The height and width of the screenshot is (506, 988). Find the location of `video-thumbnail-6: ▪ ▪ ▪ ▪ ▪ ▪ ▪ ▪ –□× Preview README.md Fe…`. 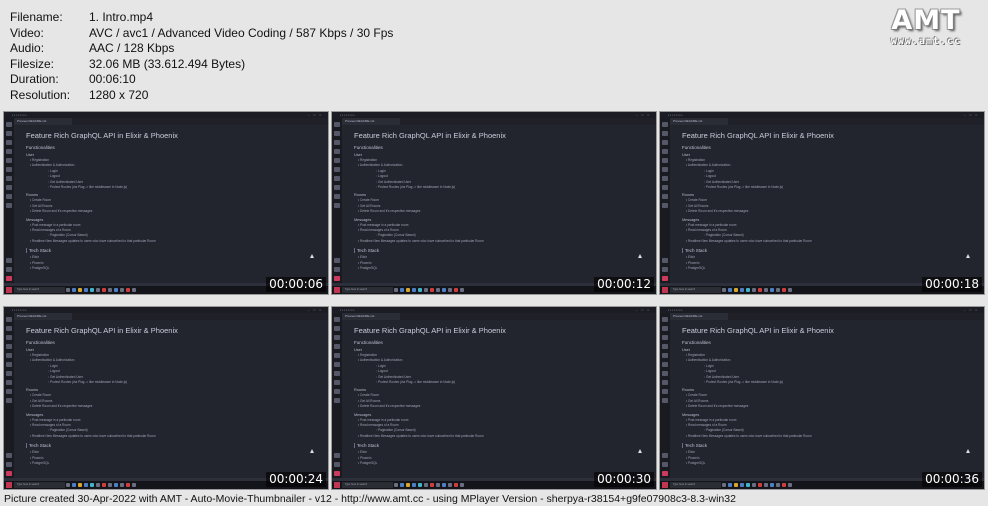

video-thumbnail-6: ▪ ▪ ▪ ▪ ▪ ▪ ▪ ▪ –□× Preview README.md Fe… is located at coordinates (822, 398).